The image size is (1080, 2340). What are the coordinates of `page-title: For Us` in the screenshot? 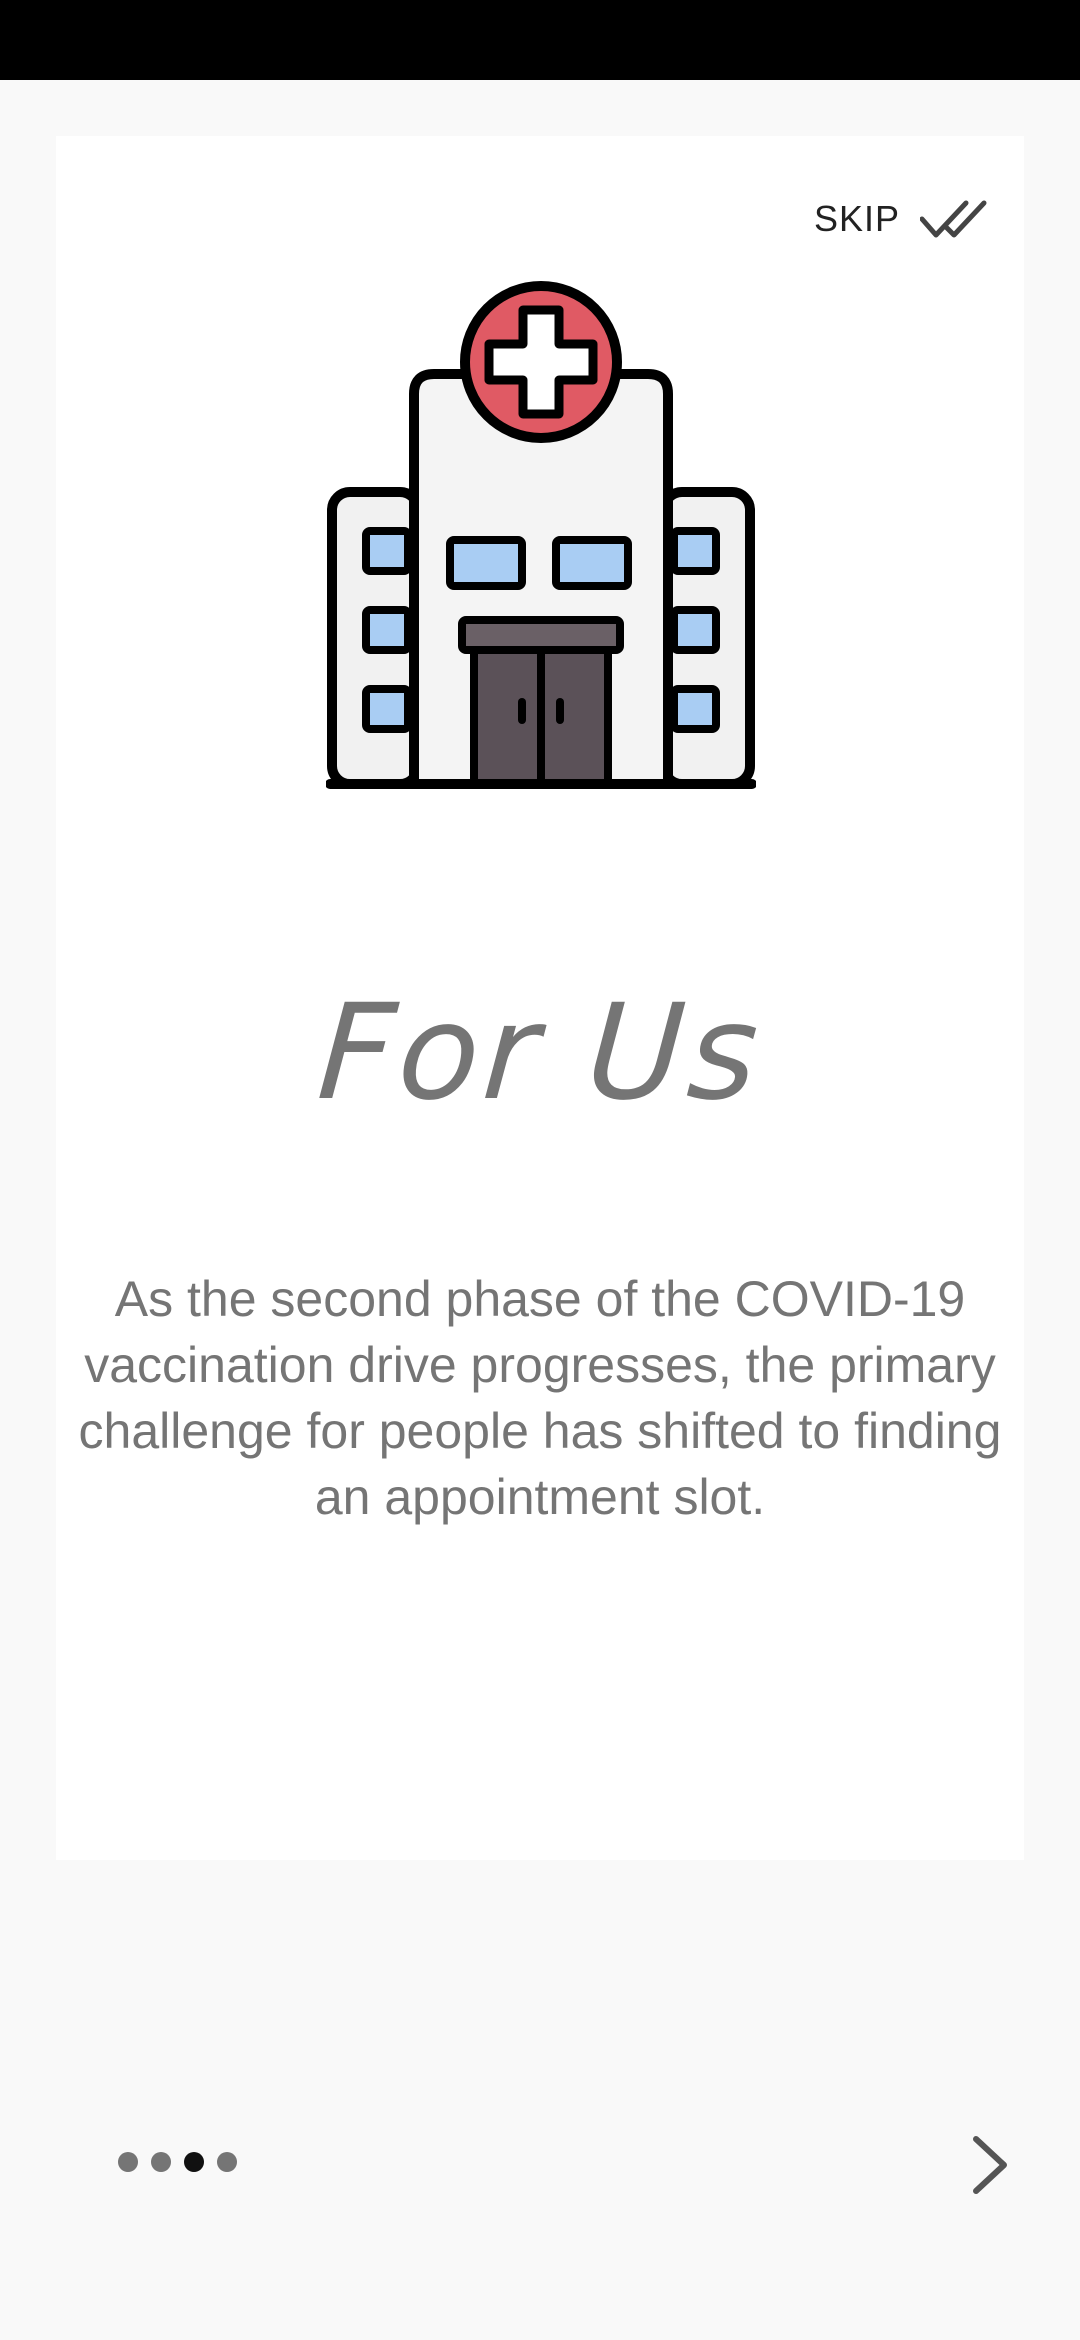 It's located at (540, 1053).